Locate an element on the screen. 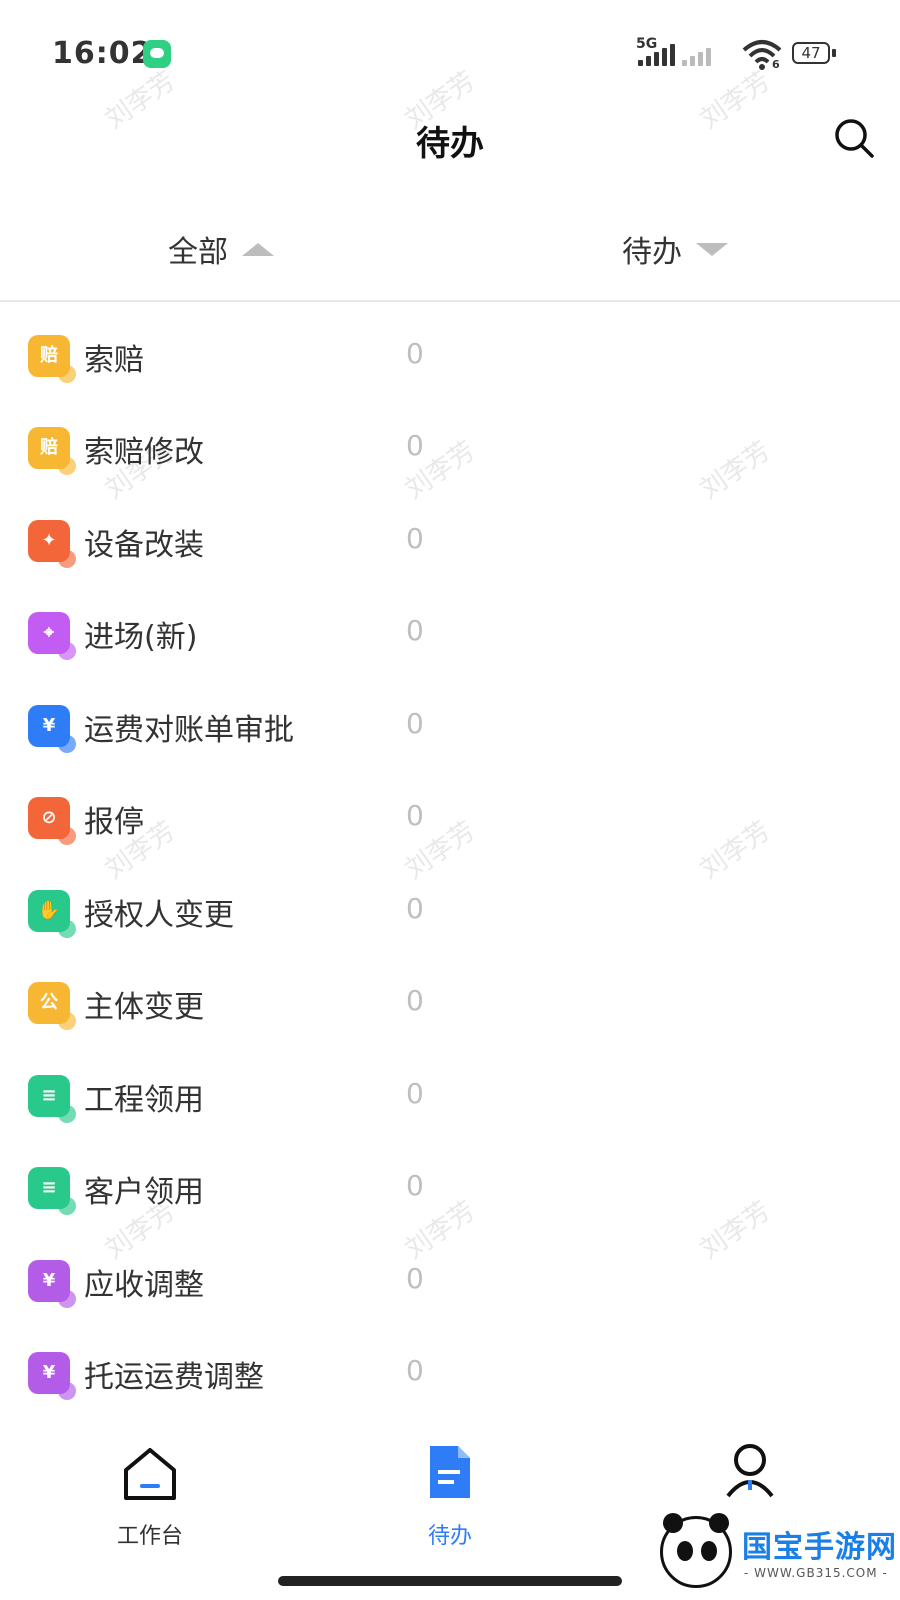 This screenshot has width=900, height=1600. wifi-badge: 6 is located at coordinates (776, 64).